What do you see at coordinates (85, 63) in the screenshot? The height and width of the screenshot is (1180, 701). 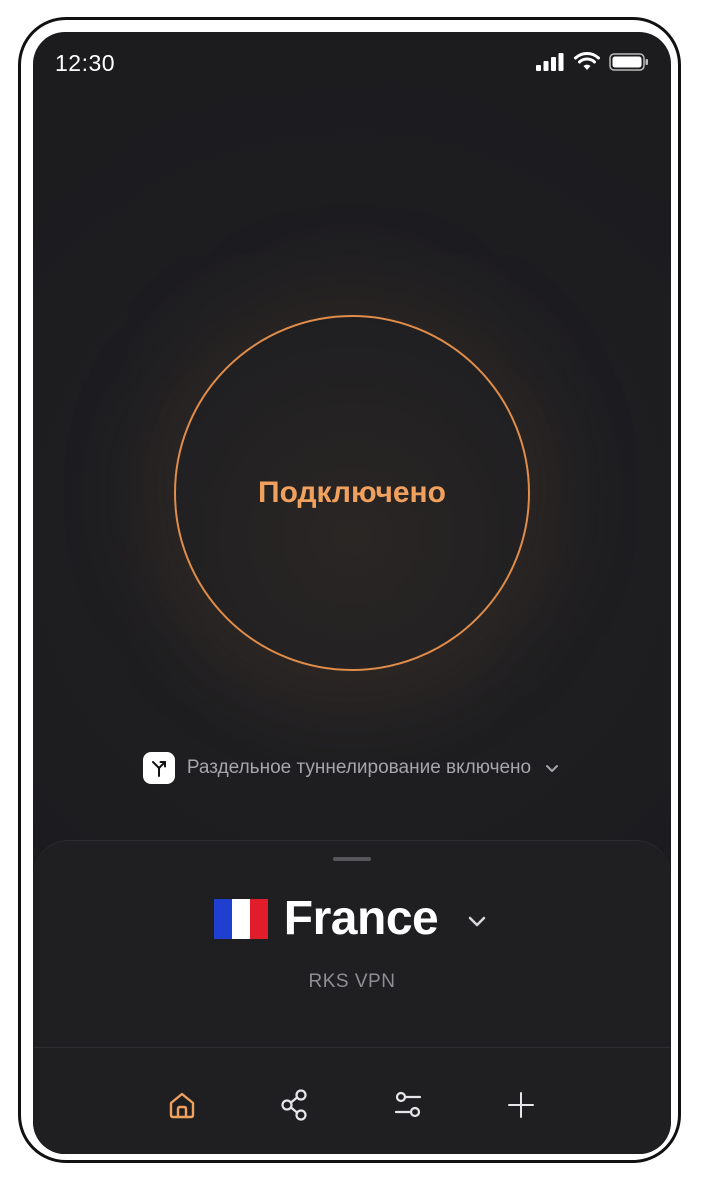 I see `status-time: 12:30` at bounding box center [85, 63].